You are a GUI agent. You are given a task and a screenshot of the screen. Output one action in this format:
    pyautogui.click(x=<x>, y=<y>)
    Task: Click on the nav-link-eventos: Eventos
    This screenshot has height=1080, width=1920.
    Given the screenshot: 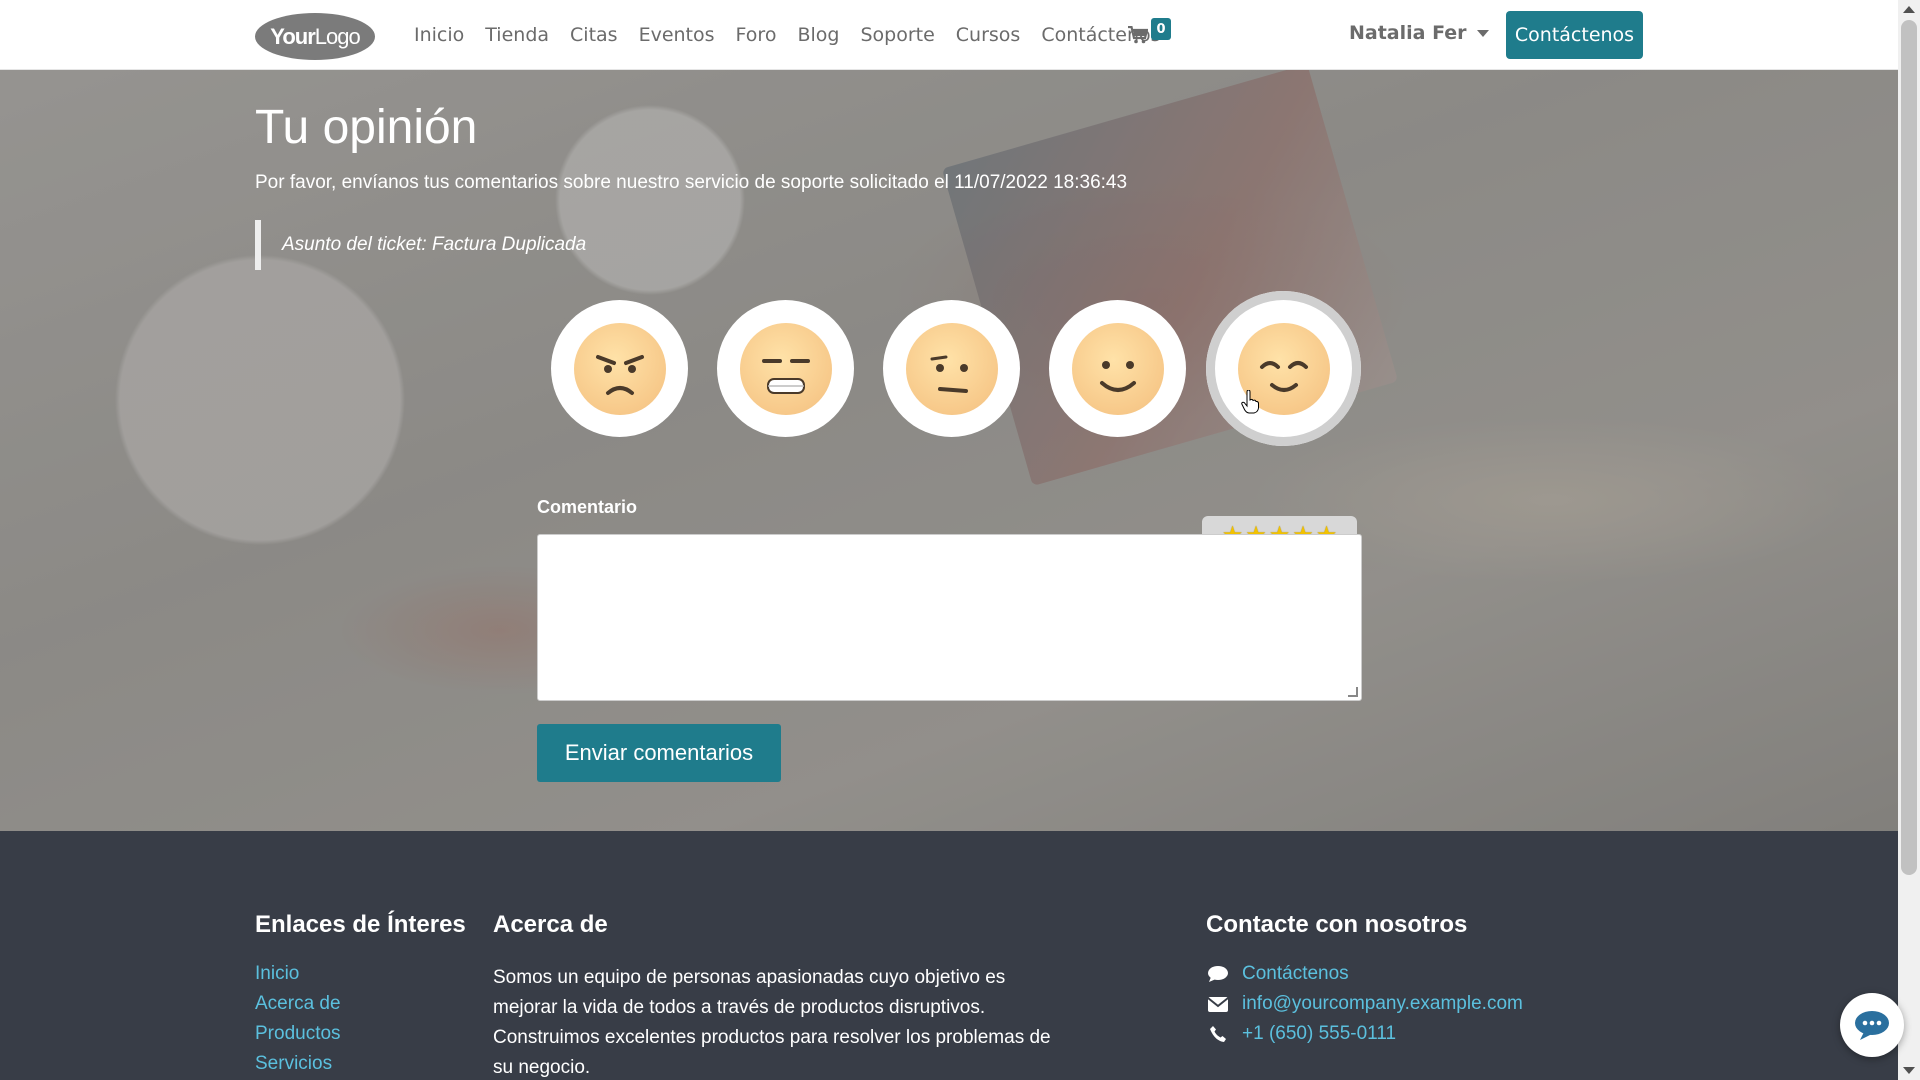 What is the action you would take?
    pyautogui.click(x=677, y=35)
    